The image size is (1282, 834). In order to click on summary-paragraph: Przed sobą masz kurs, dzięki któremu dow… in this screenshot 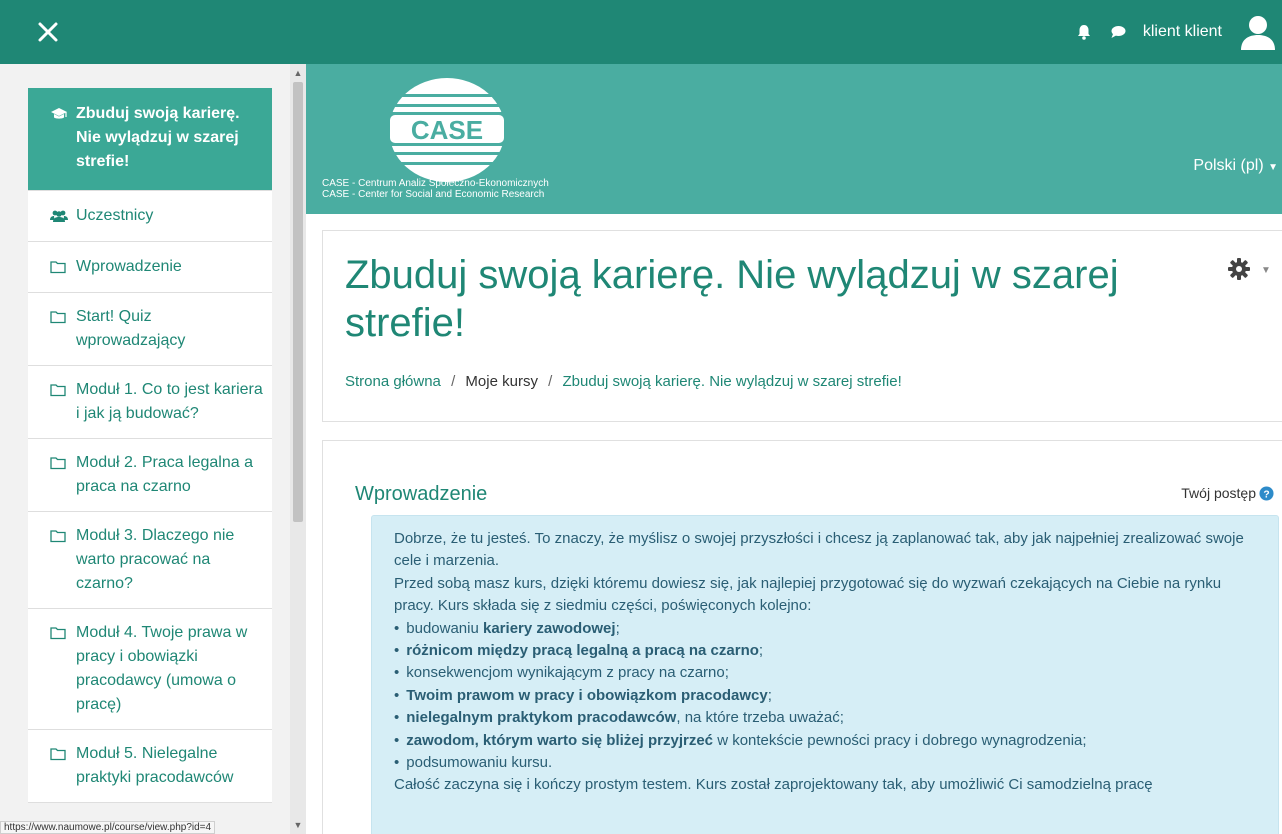, I will do `click(808, 594)`.